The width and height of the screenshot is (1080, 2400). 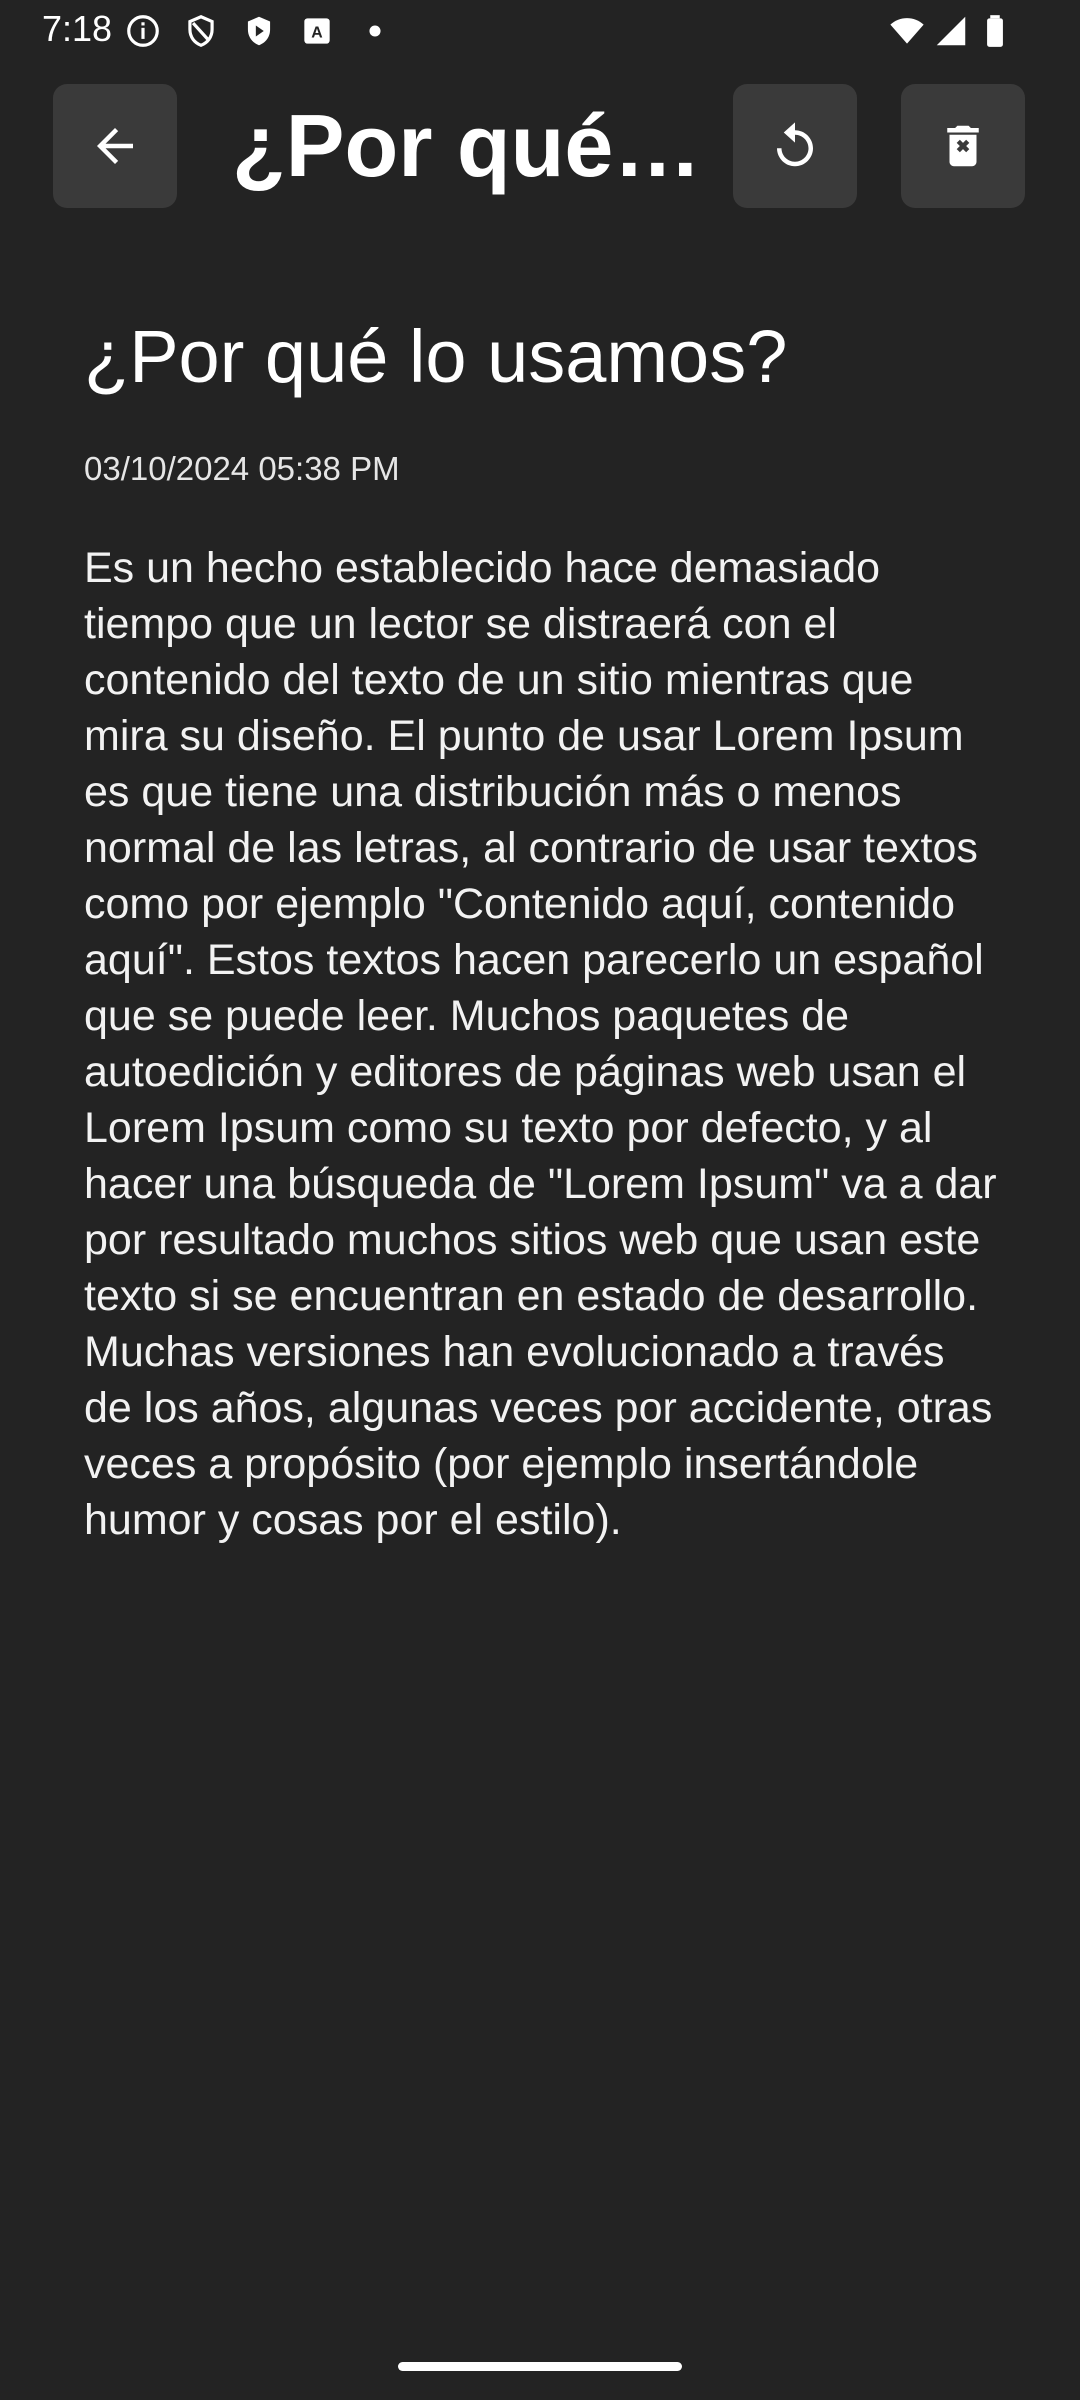 I want to click on delete-forever-button, so click(x=963, y=146).